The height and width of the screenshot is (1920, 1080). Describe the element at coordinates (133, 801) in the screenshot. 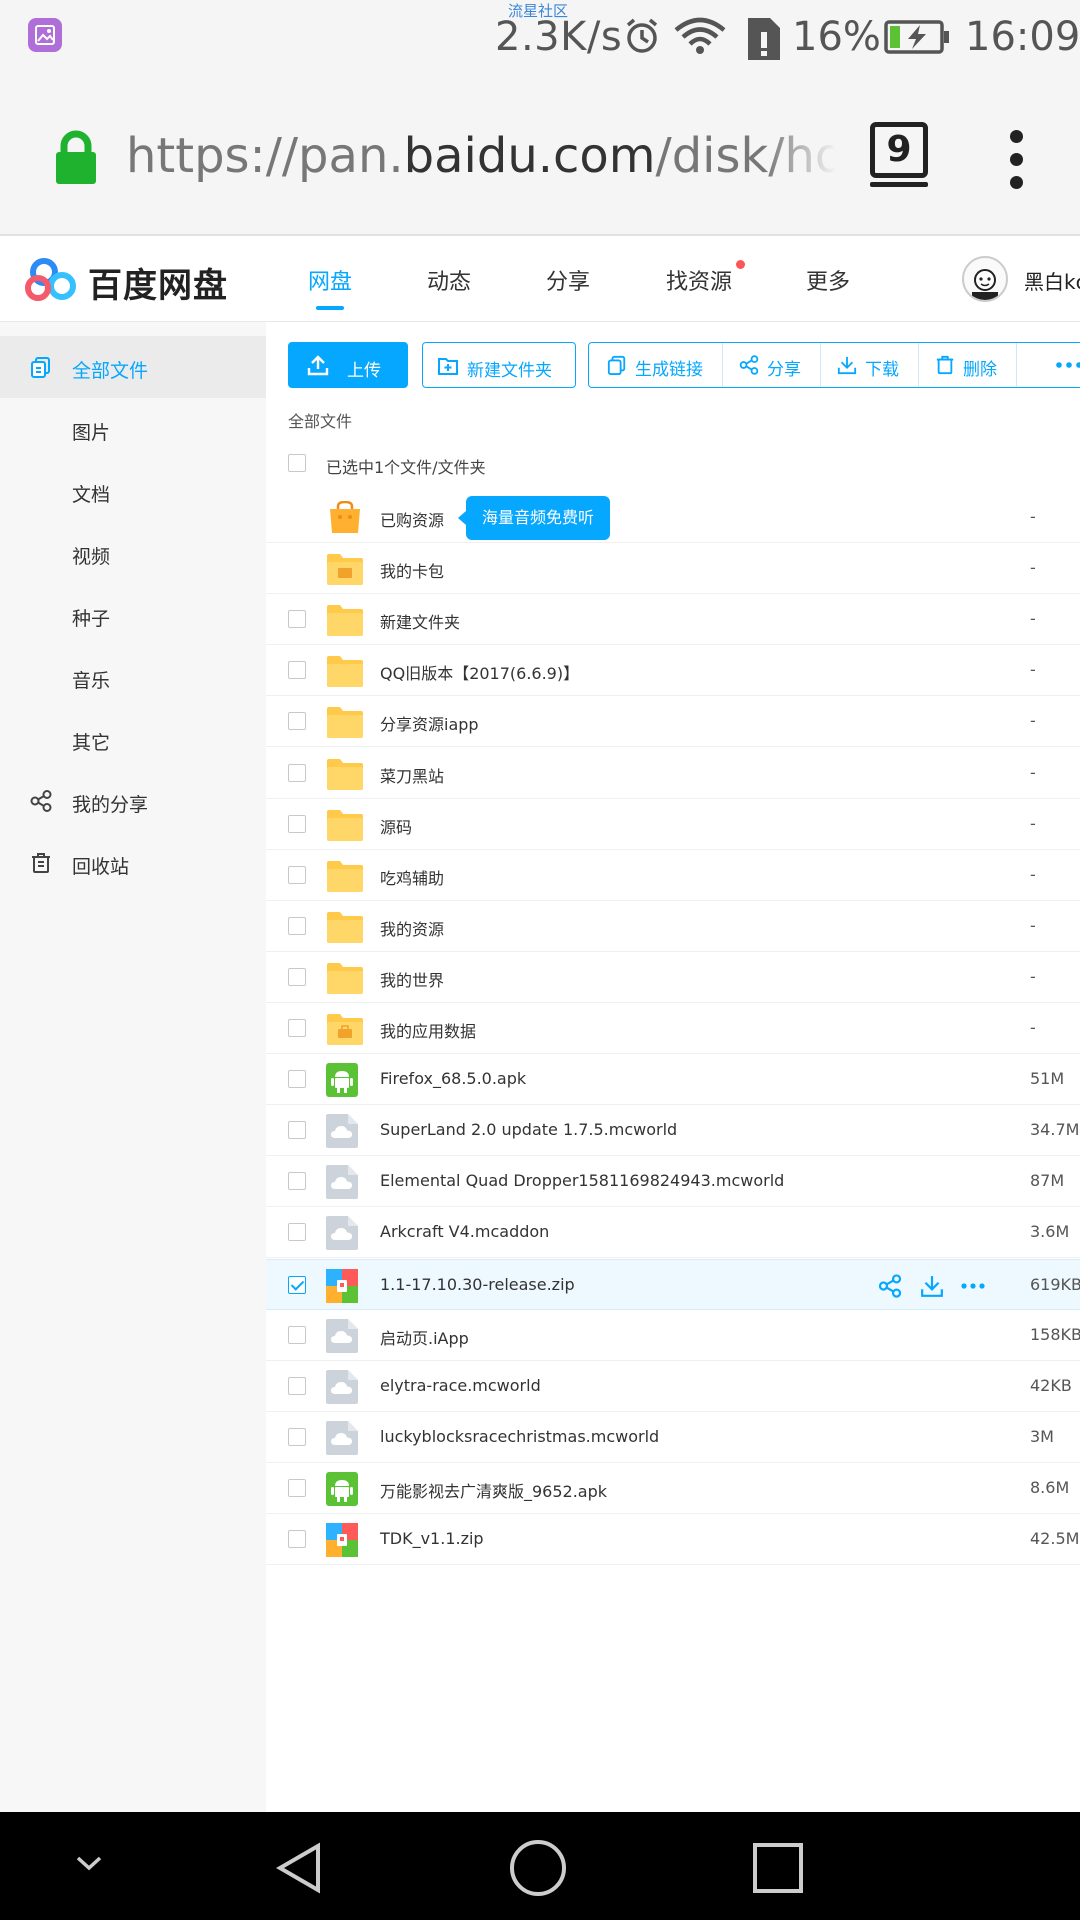

I see `sidebar-item-my-shares: 我的分享` at that location.